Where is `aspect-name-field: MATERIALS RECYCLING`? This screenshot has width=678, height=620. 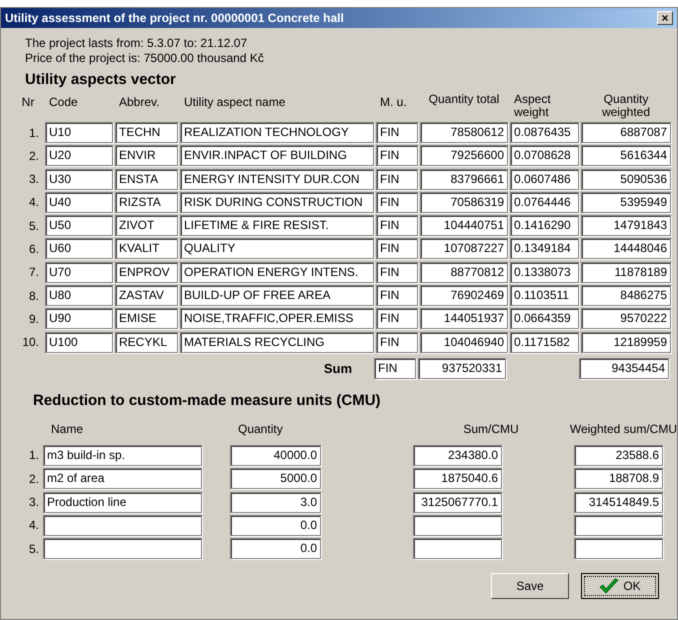 aspect-name-field: MATERIALS RECYCLING is located at coordinates (277, 342).